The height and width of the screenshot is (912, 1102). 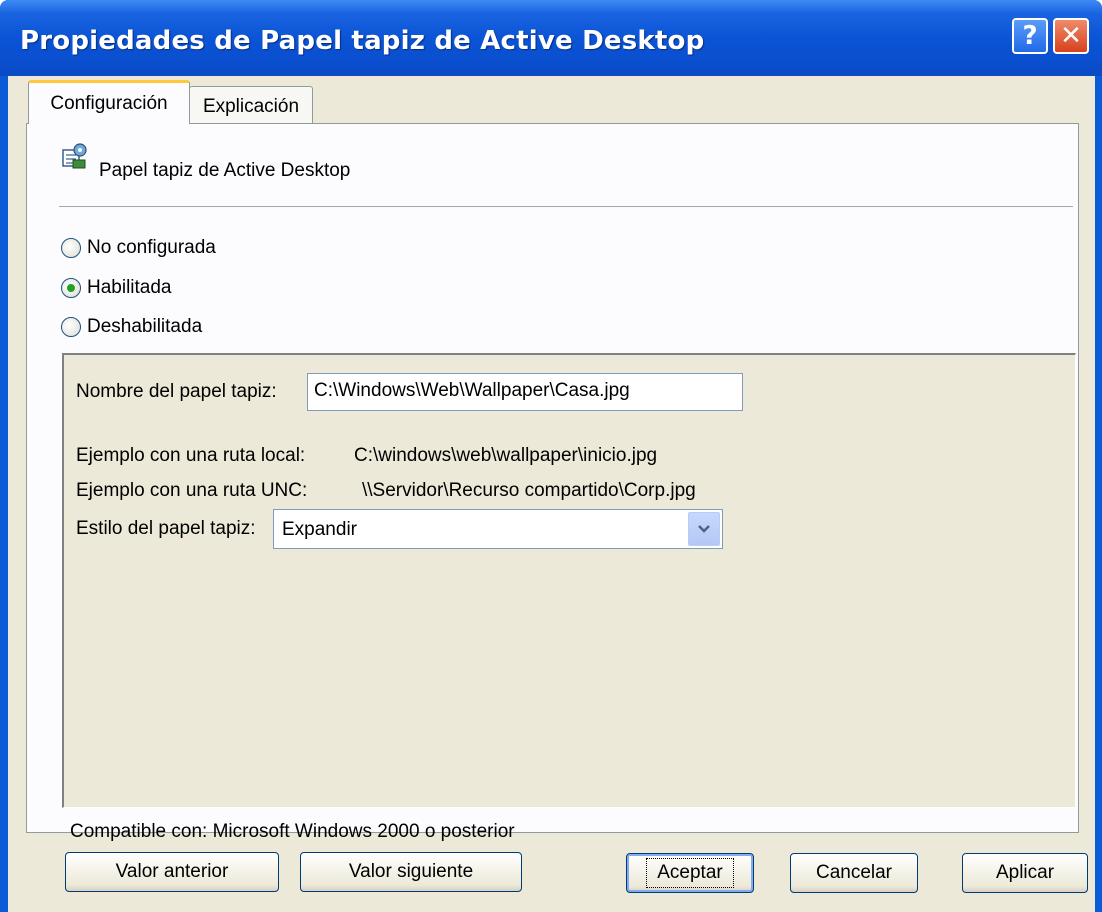 I want to click on radio-enabled: Habilitada, so click(x=116, y=288).